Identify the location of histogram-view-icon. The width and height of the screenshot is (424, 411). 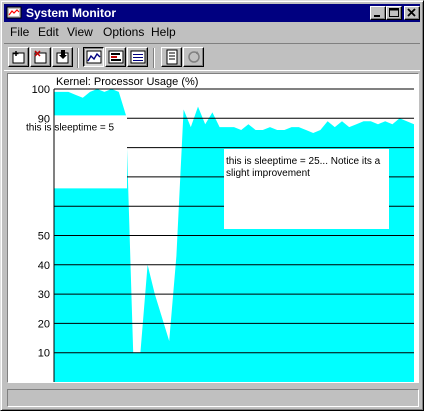
(116, 57).